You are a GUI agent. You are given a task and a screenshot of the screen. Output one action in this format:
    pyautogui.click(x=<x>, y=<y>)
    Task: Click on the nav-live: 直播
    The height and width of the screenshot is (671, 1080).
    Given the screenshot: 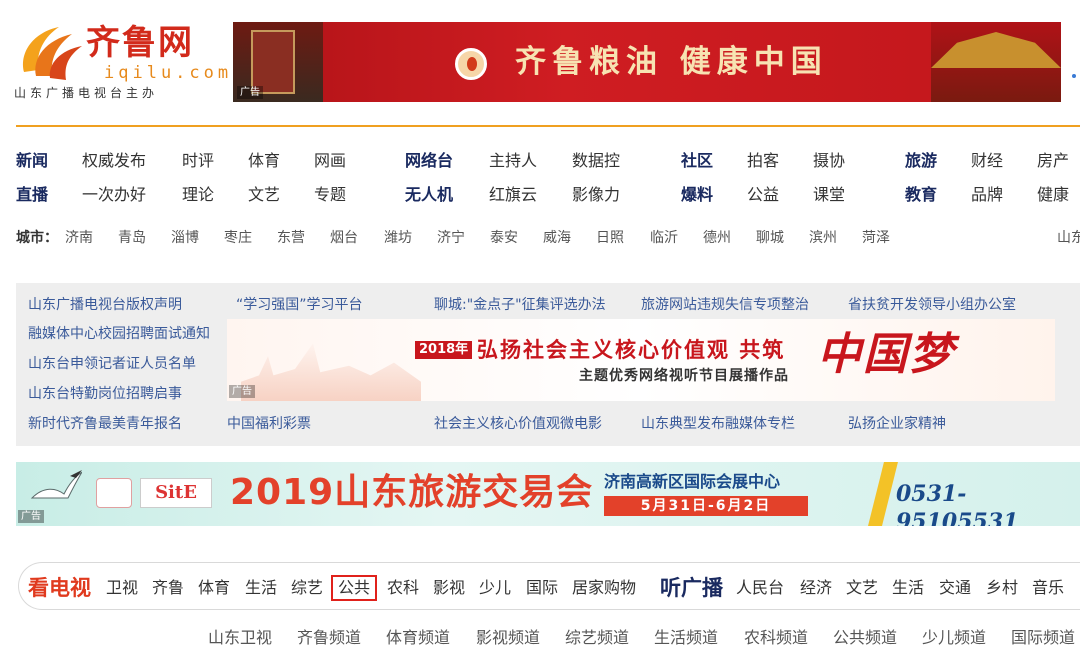 What is the action you would take?
    pyautogui.click(x=32, y=195)
    